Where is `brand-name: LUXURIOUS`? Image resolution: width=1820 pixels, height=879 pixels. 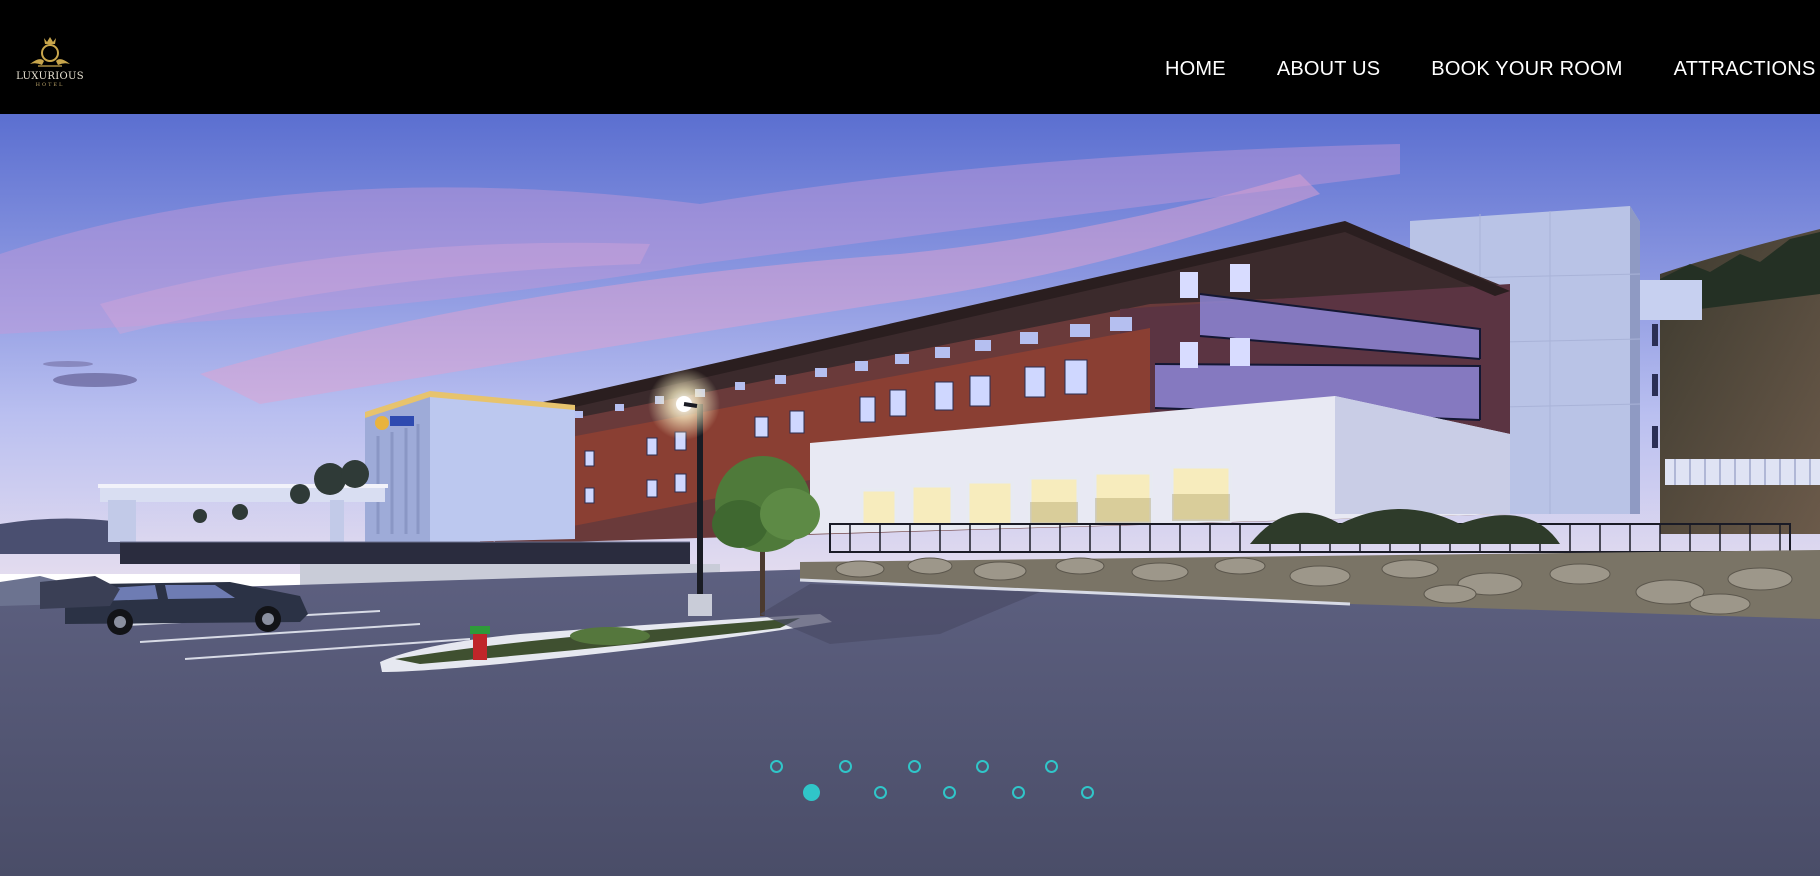
brand-name: LUXURIOUS is located at coordinates (50, 76).